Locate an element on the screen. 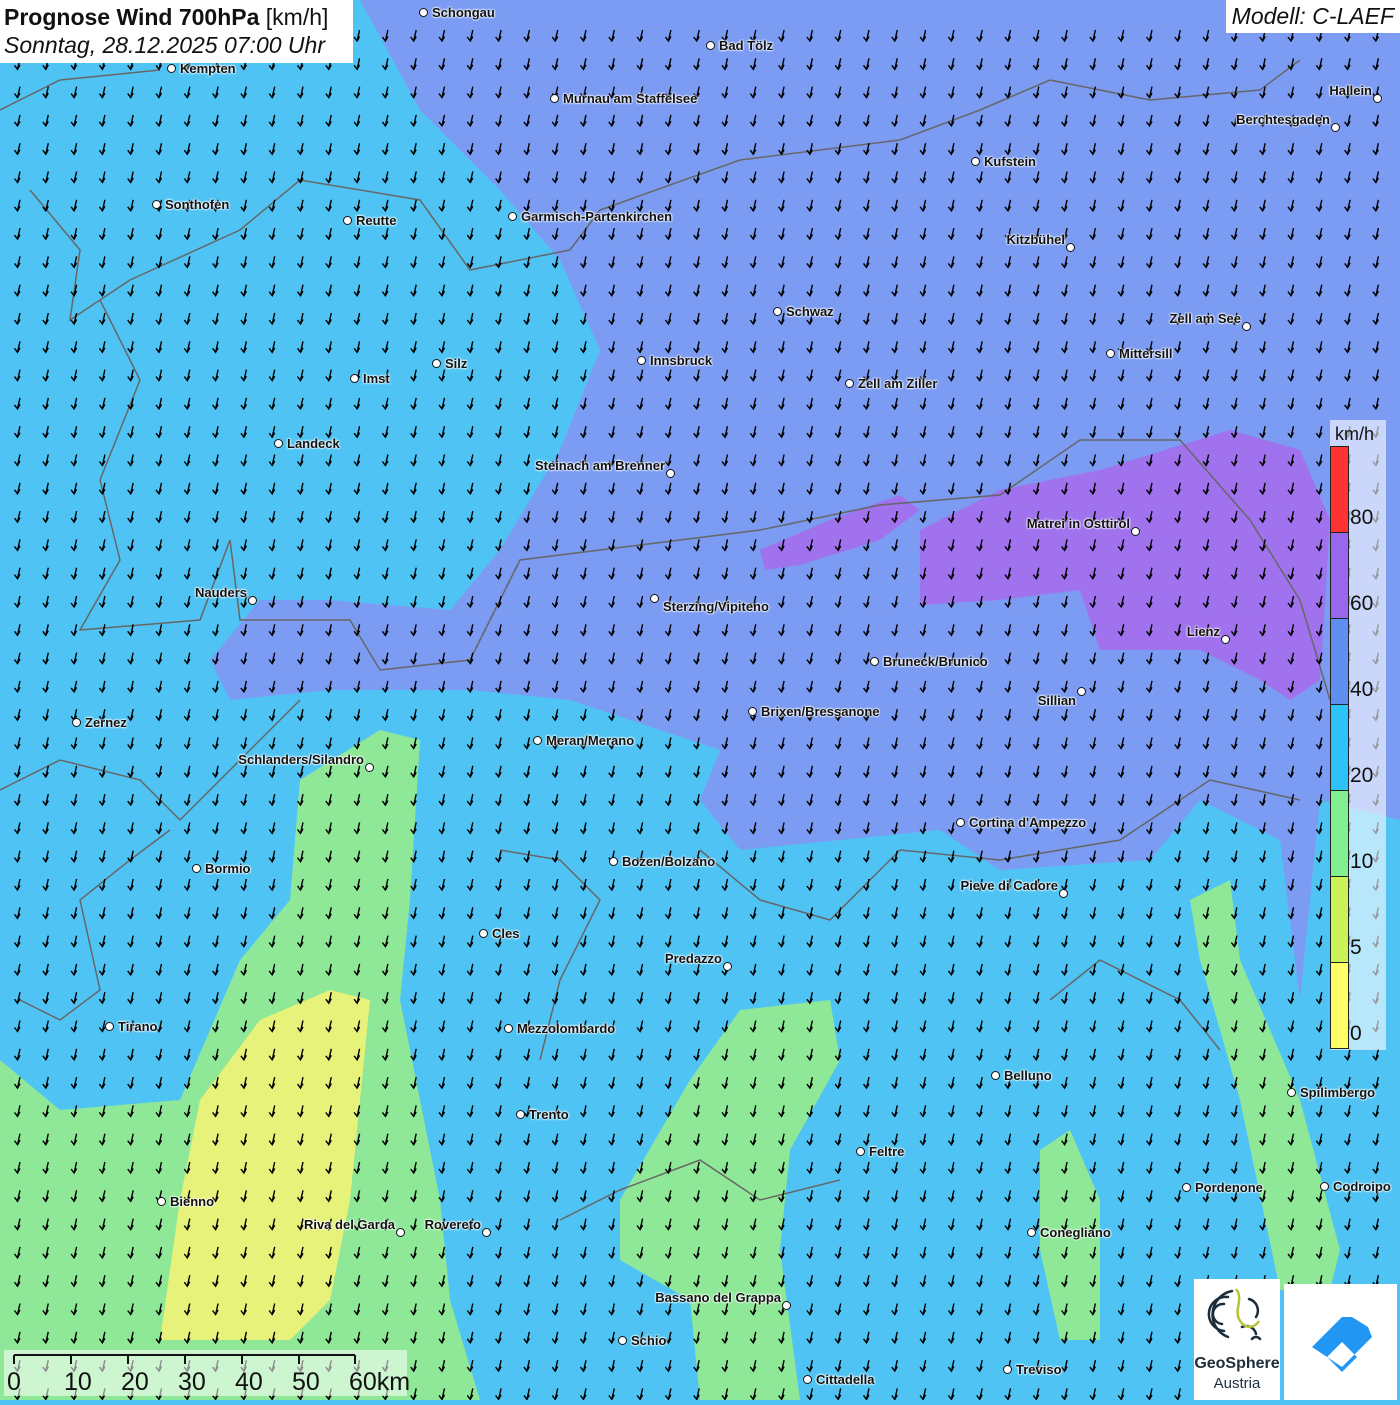 The height and width of the screenshot is (1405, 1400). city-label: Trento is located at coordinates (549, 1114).